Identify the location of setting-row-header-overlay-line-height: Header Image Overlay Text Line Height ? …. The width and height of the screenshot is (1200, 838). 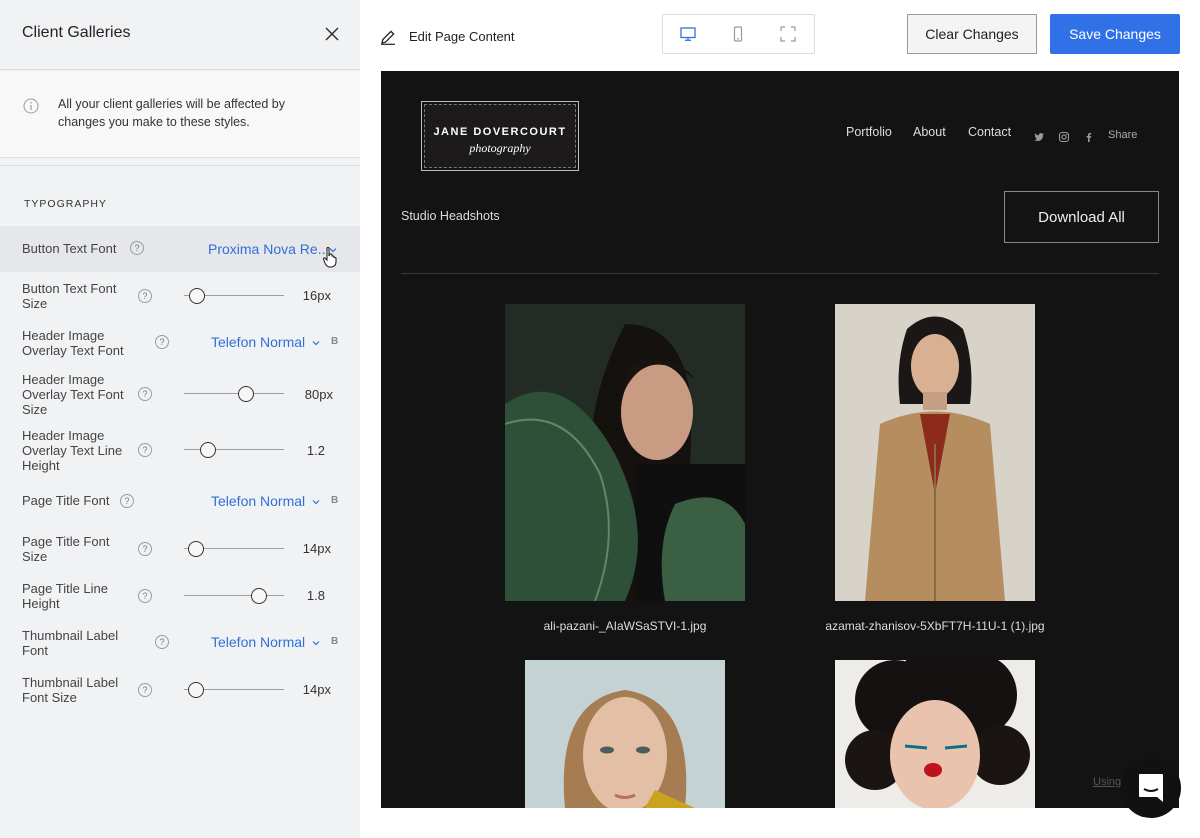
(180, 451).